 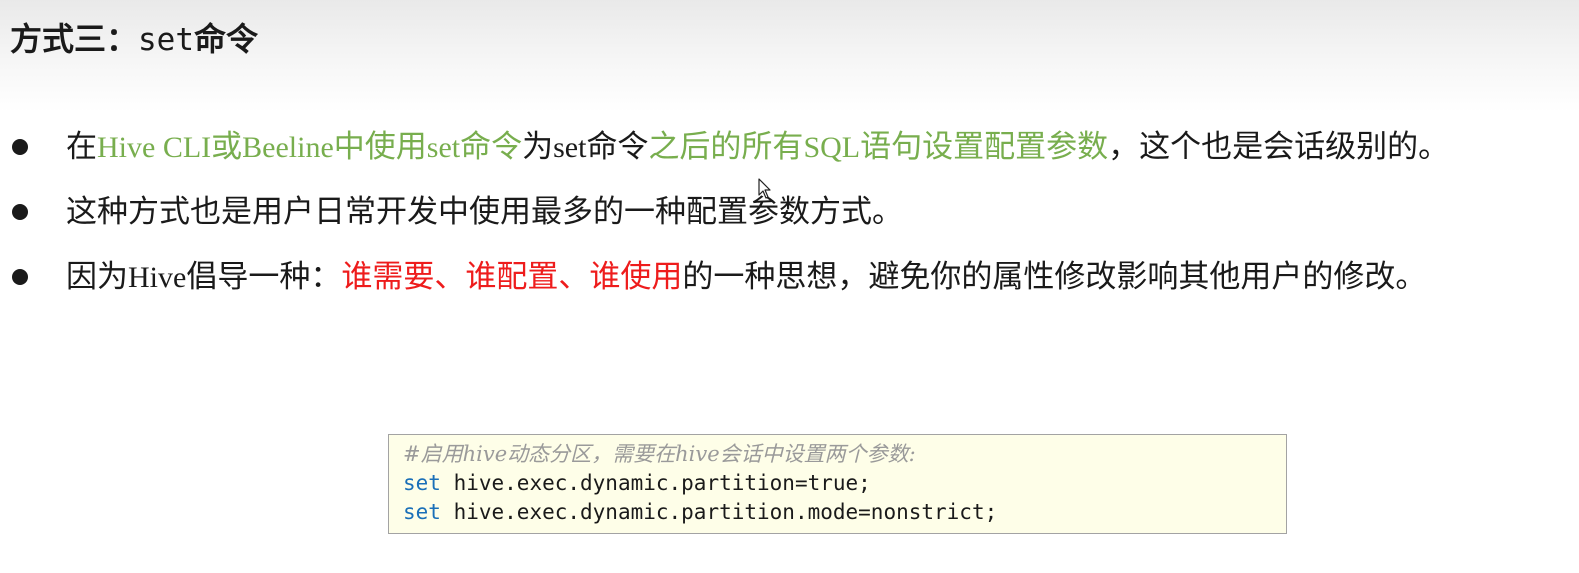 What do you see at coordinates (538, 147) in the screenshot?
I see `text-segment: 为` at bounding box center [538, 147].